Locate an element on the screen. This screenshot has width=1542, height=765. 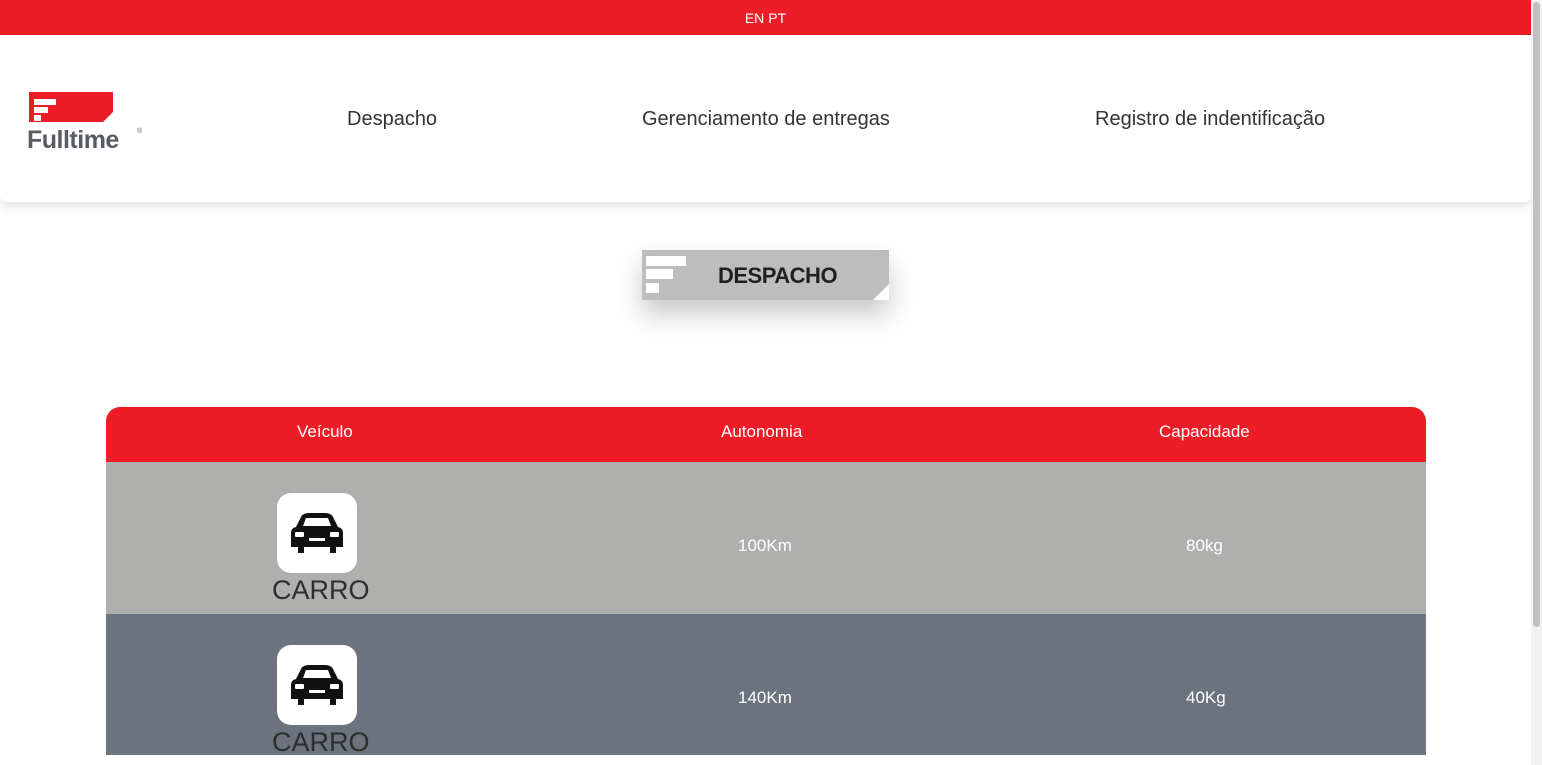
scrollbar-thumb is located at coordinates (1536, 314).